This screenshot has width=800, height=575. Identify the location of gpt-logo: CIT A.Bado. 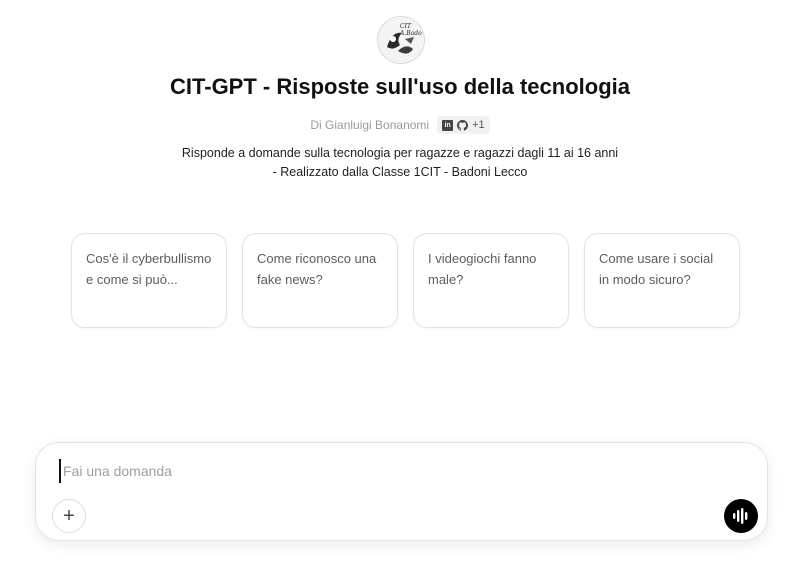
(401, 40).